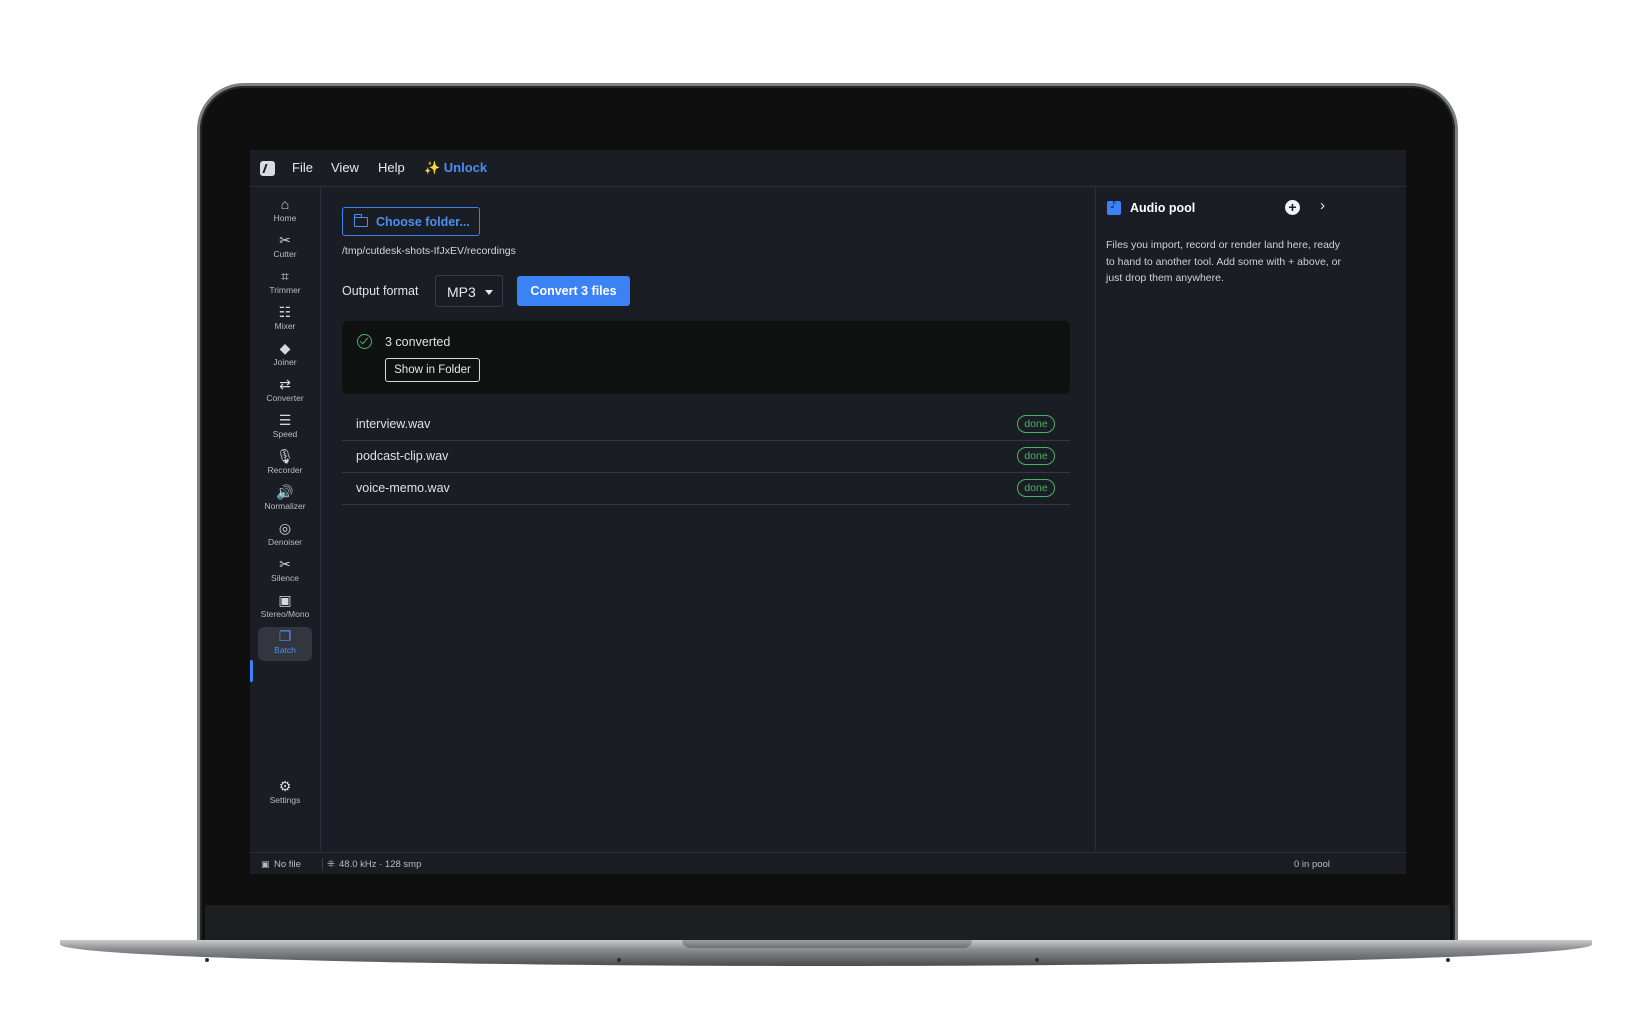 The height and width of the screenshot is (1020, 1652). I want to click on sidebar-item-label: Settings, so click(285, 800).